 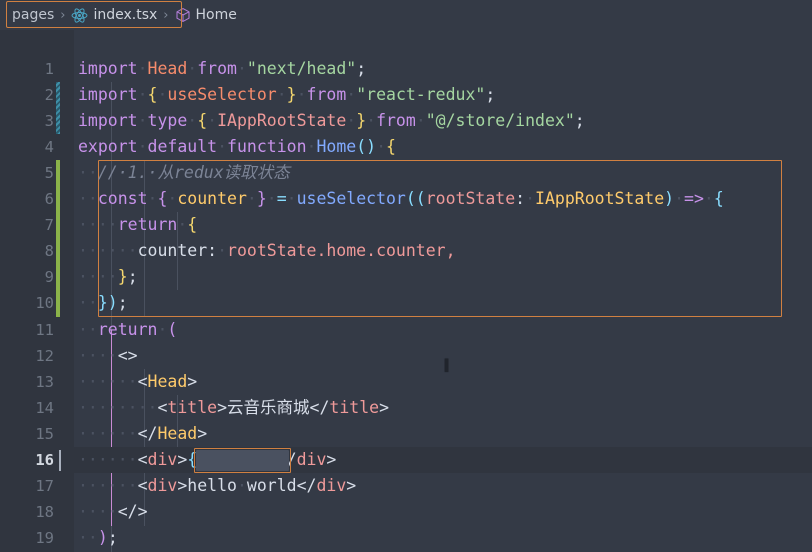 What do you see at coordinates (49, 277) in the screenshot?
I see `line-number: 9` at bounding box center [49, 277].